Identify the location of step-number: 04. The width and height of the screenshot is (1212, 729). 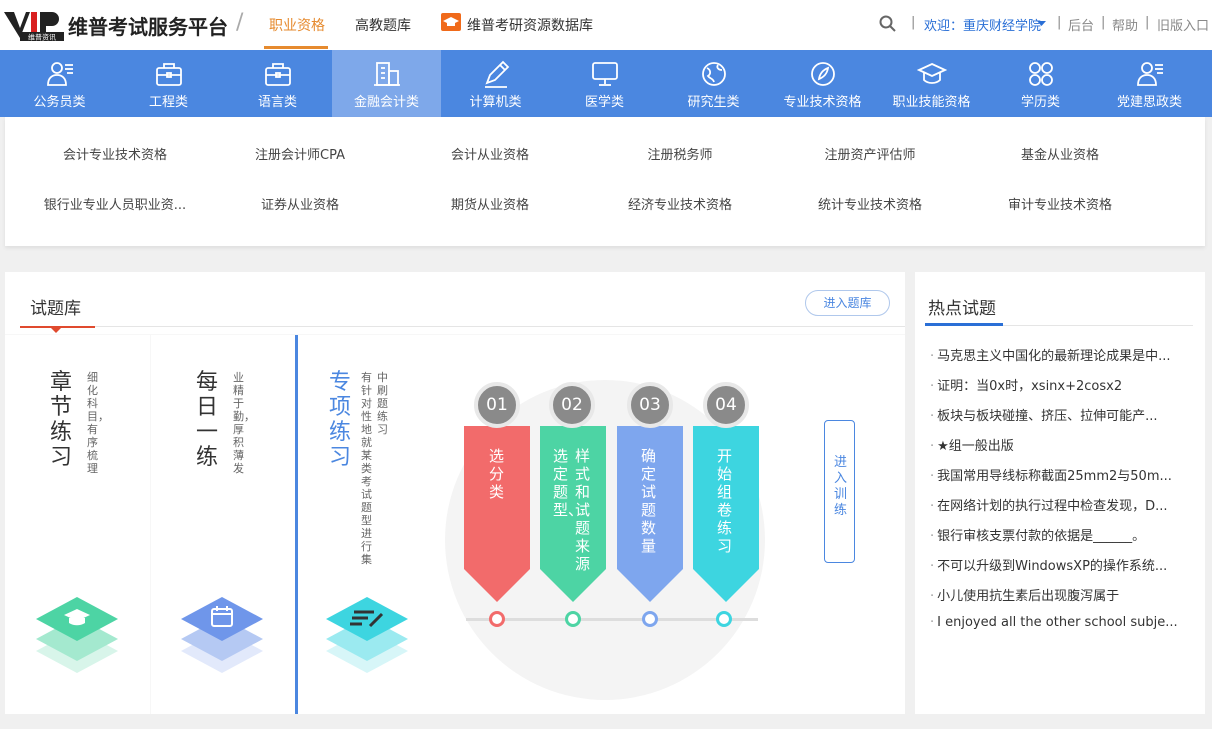
(726, 405).